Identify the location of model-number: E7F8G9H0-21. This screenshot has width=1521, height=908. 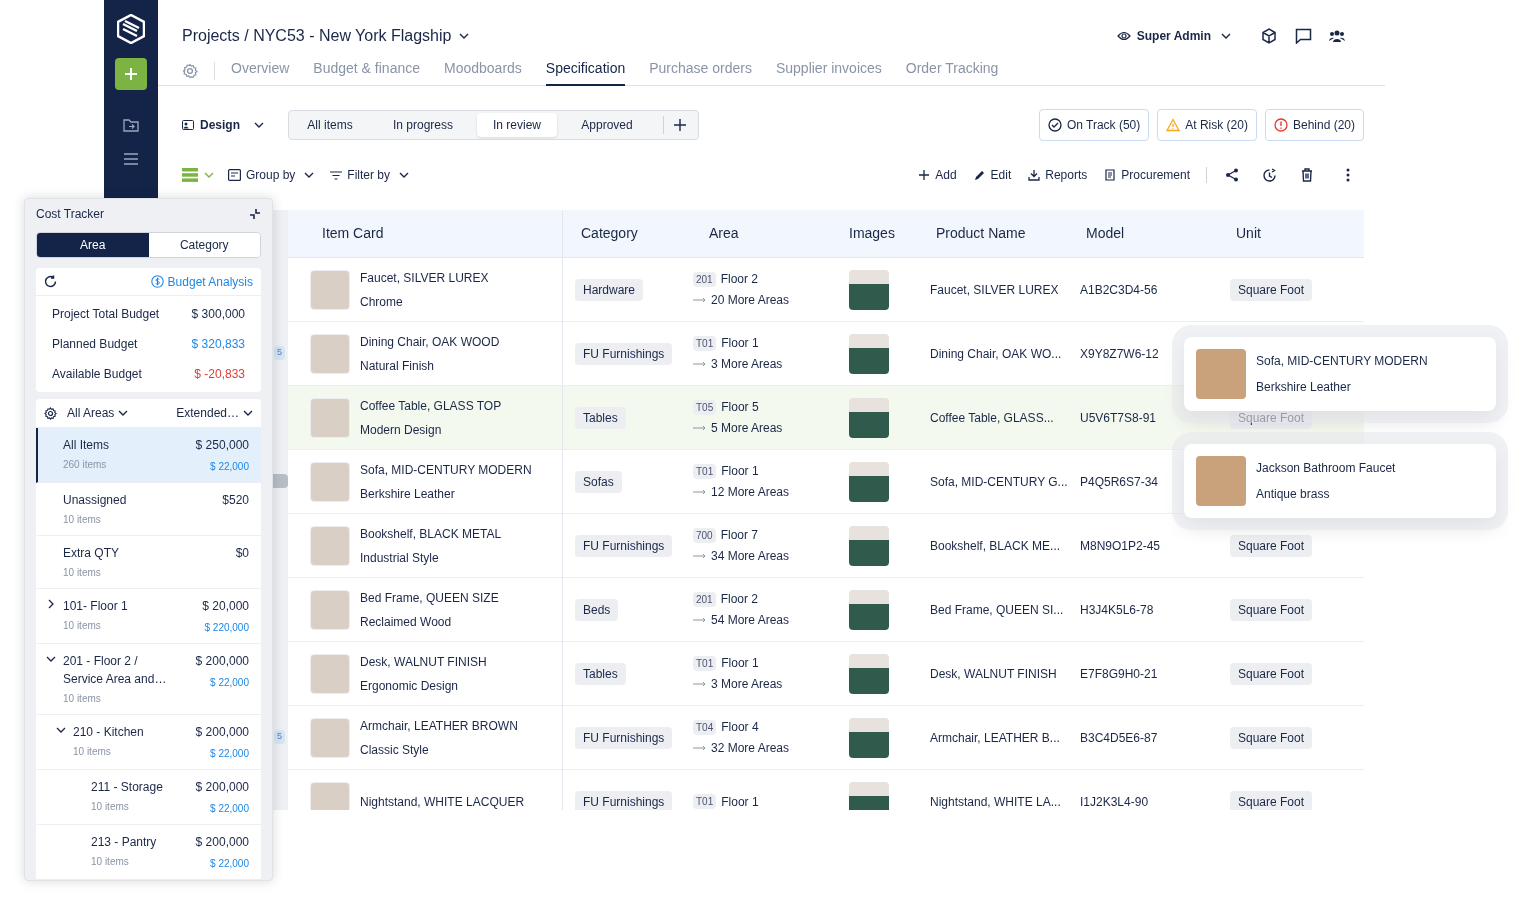
(1119, 674).